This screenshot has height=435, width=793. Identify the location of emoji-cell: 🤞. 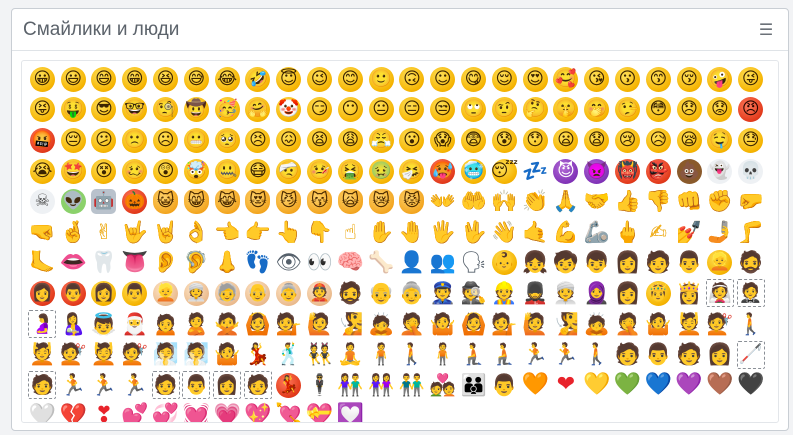
(73, 232).